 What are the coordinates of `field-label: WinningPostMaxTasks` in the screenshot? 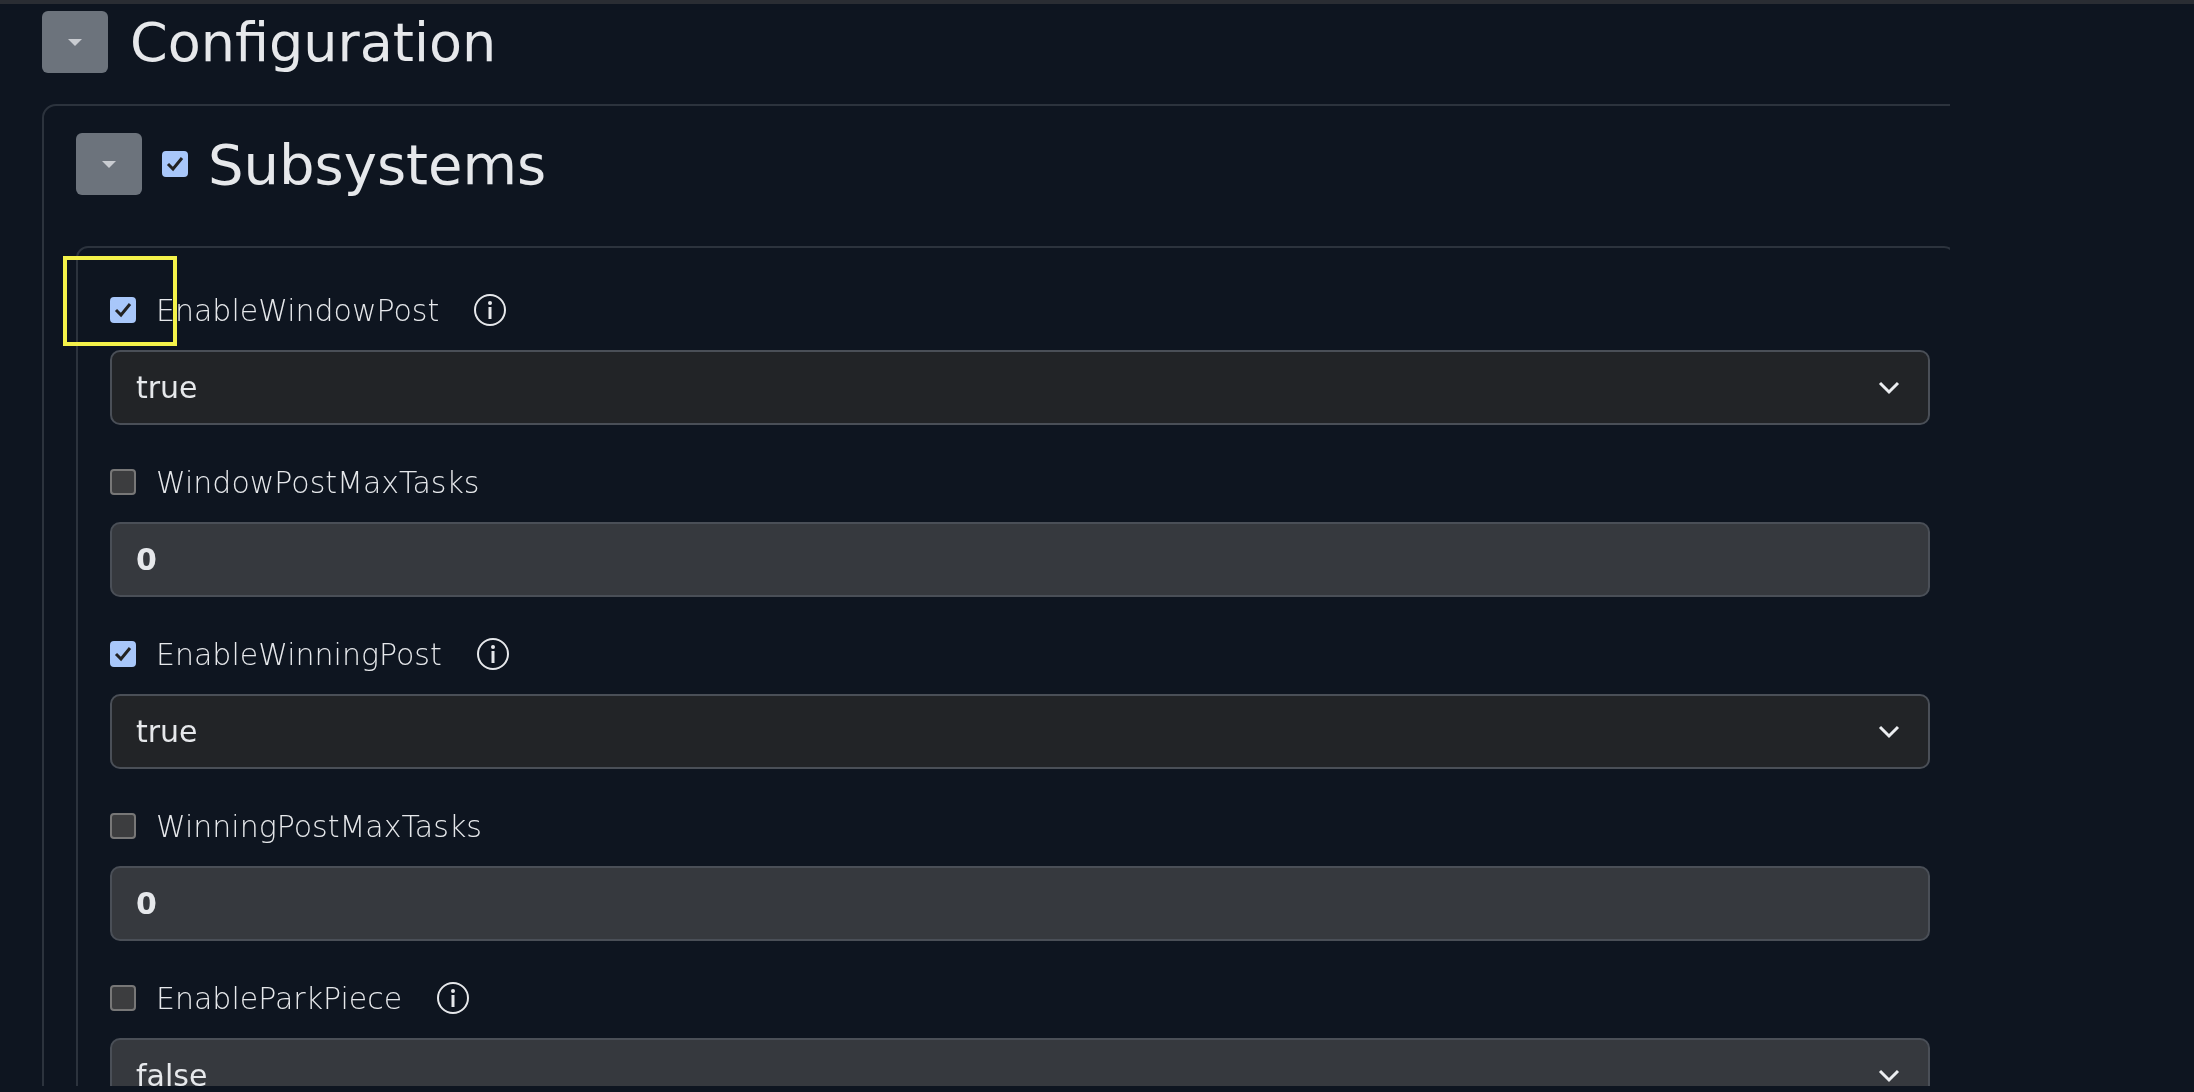 It's located at (319, 826).